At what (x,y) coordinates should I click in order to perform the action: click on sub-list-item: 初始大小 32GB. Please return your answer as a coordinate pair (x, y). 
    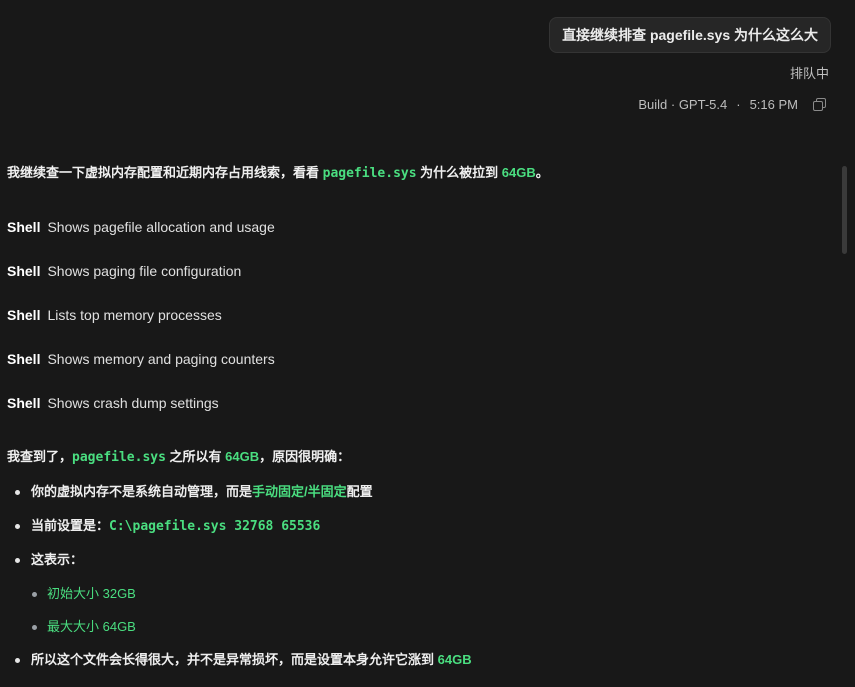
    Looking at the image, I should click on (421, 597).